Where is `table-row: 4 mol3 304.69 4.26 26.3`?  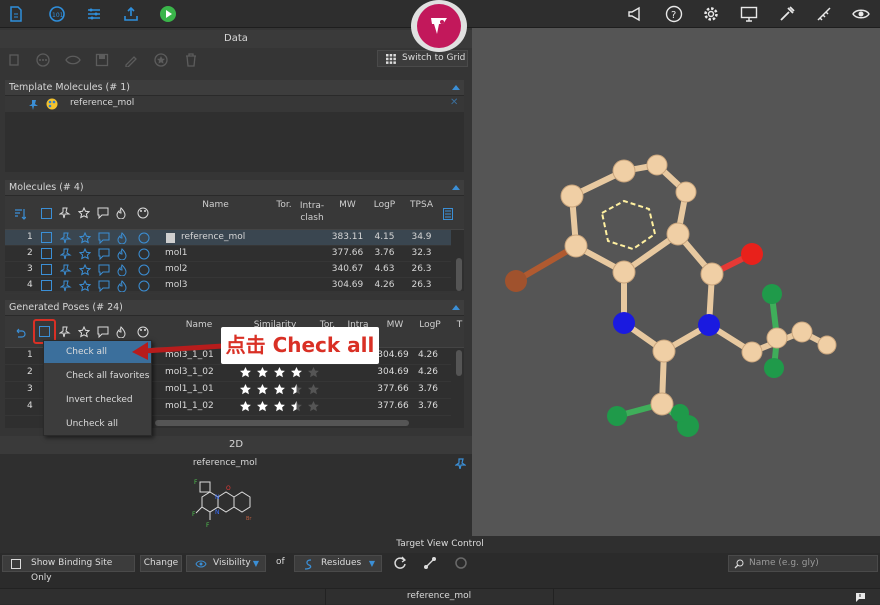 table-row: 4 mol3 304.69 4.26 26.3 is located at coordinates (228, 286).